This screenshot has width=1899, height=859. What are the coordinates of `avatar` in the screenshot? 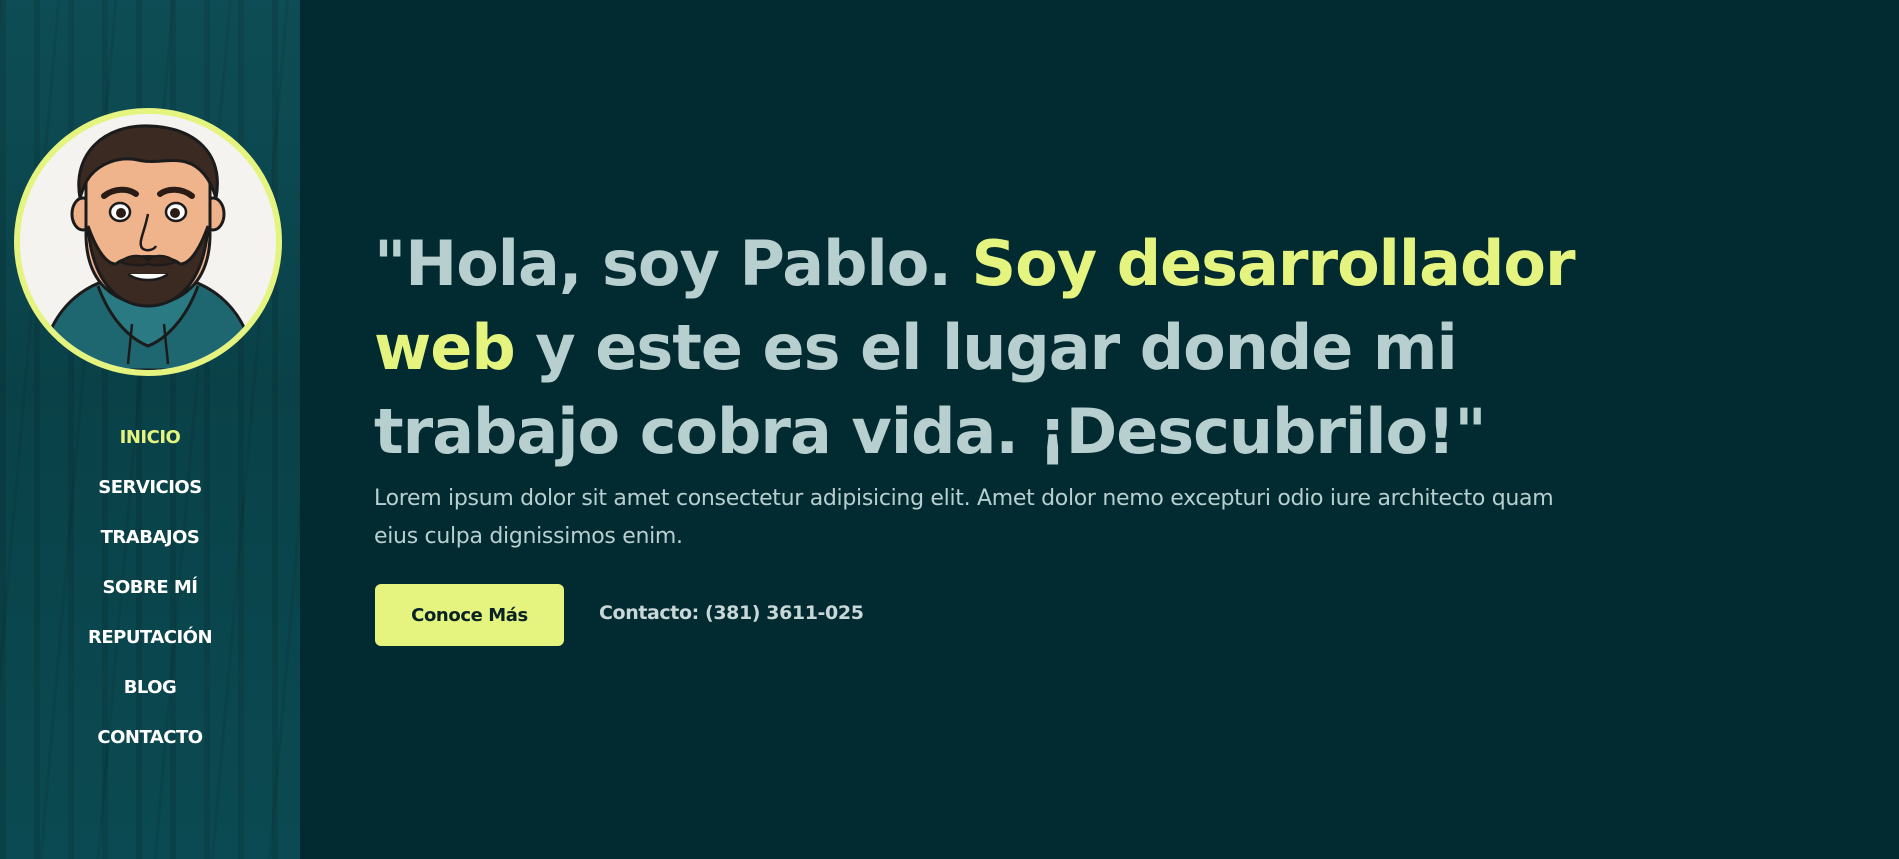 It's located at (148, 242).